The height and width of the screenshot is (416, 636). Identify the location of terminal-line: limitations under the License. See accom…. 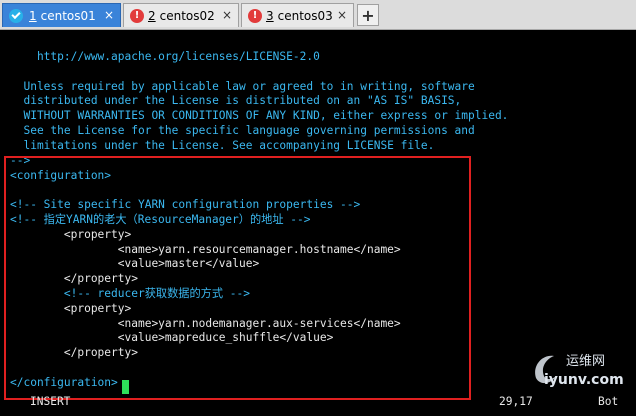
(222, 145).